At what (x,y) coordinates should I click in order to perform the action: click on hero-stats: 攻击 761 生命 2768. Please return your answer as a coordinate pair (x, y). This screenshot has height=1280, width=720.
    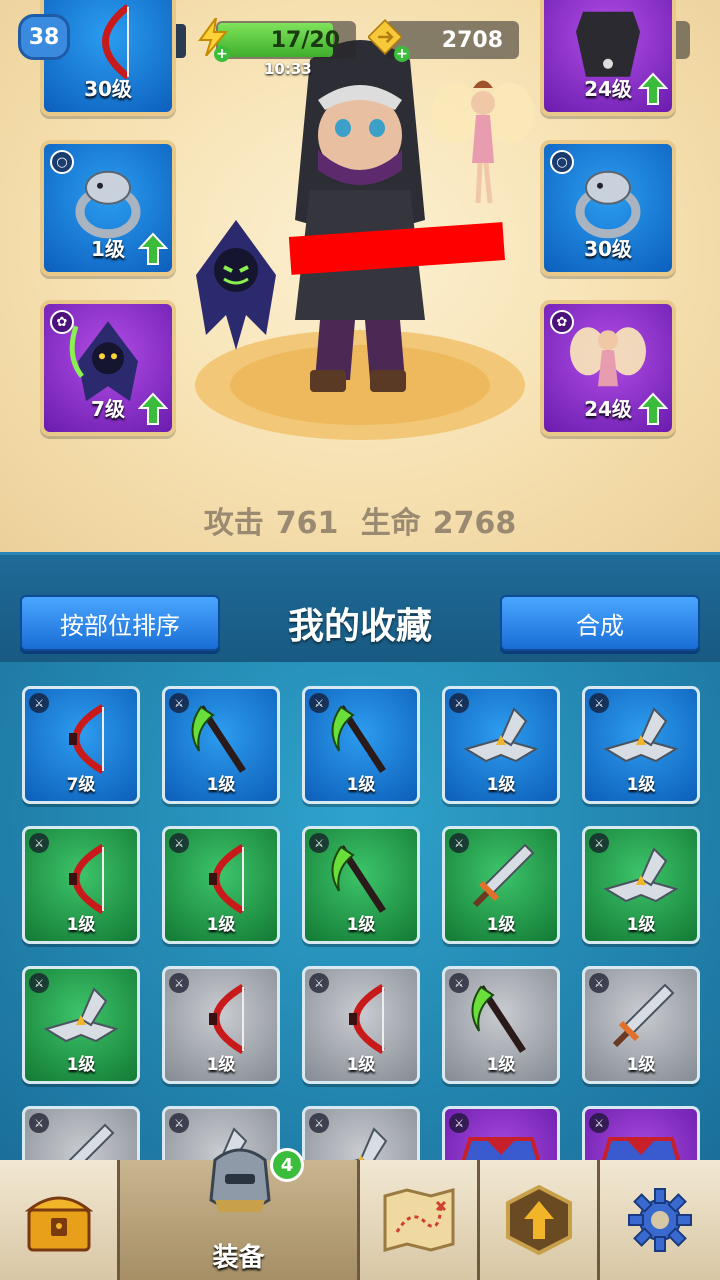
    Looking at the image, I should click on (360, 520).